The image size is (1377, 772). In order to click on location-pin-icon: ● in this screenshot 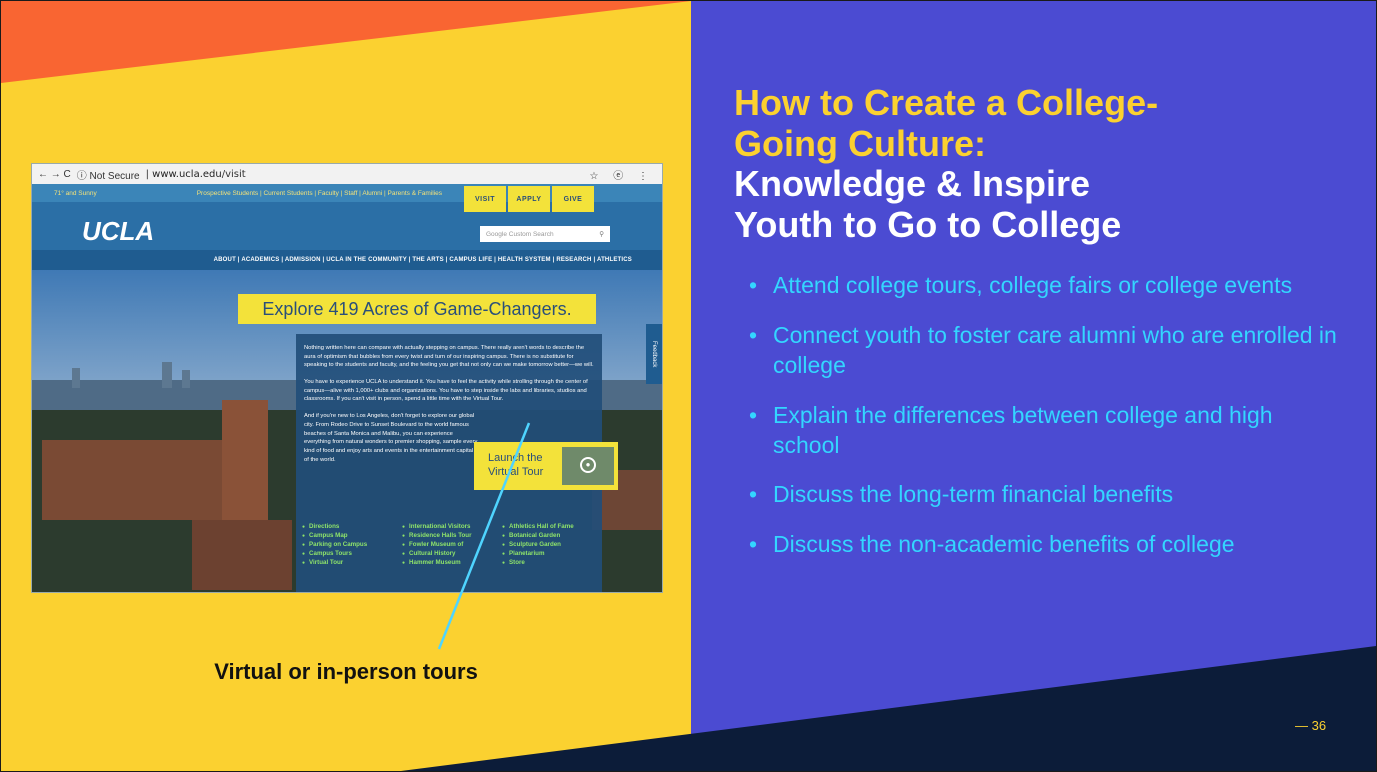, I will do `click(588, 465)`.